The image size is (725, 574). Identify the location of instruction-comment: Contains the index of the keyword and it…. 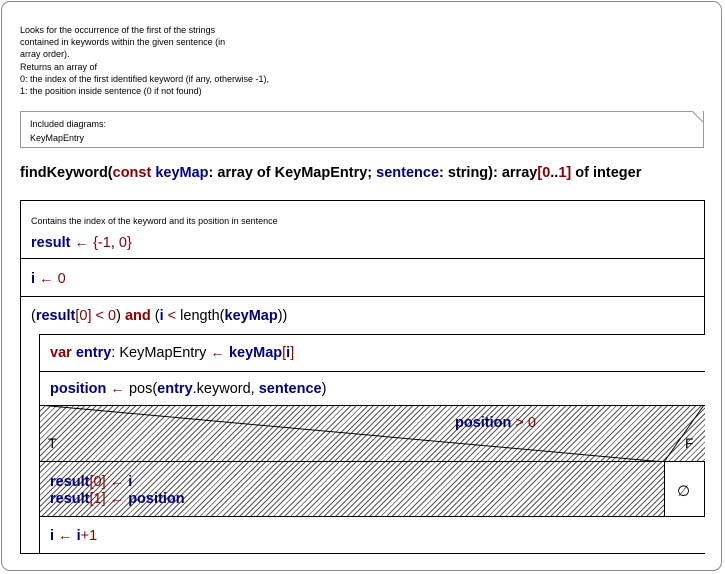
(154, 221).